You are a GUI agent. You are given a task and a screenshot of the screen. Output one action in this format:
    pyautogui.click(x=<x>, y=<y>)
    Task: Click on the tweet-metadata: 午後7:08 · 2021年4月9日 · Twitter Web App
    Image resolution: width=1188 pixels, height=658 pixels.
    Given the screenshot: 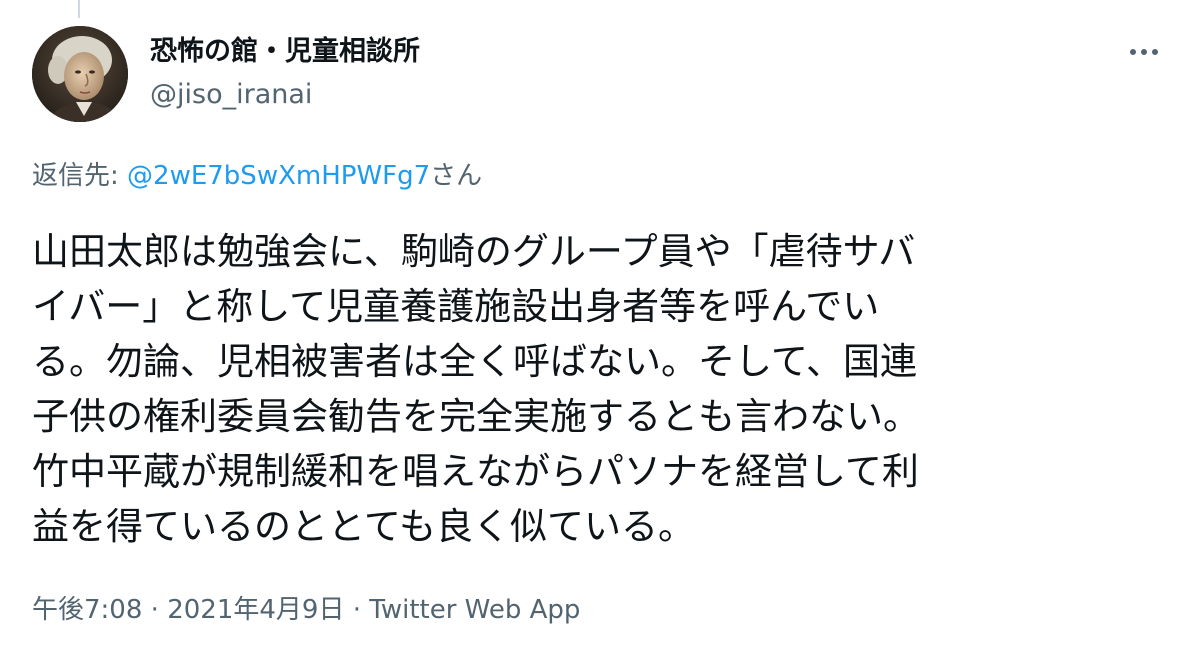 What is the action you would take?
    pyautogui.click(x=306, y=610)
    